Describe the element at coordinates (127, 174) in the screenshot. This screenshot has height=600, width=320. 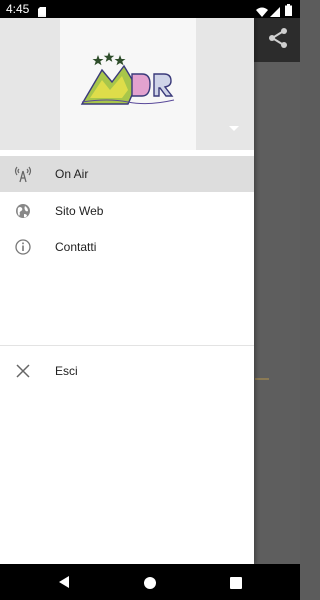
I see `menu-item-on-air: On Air` at that location.